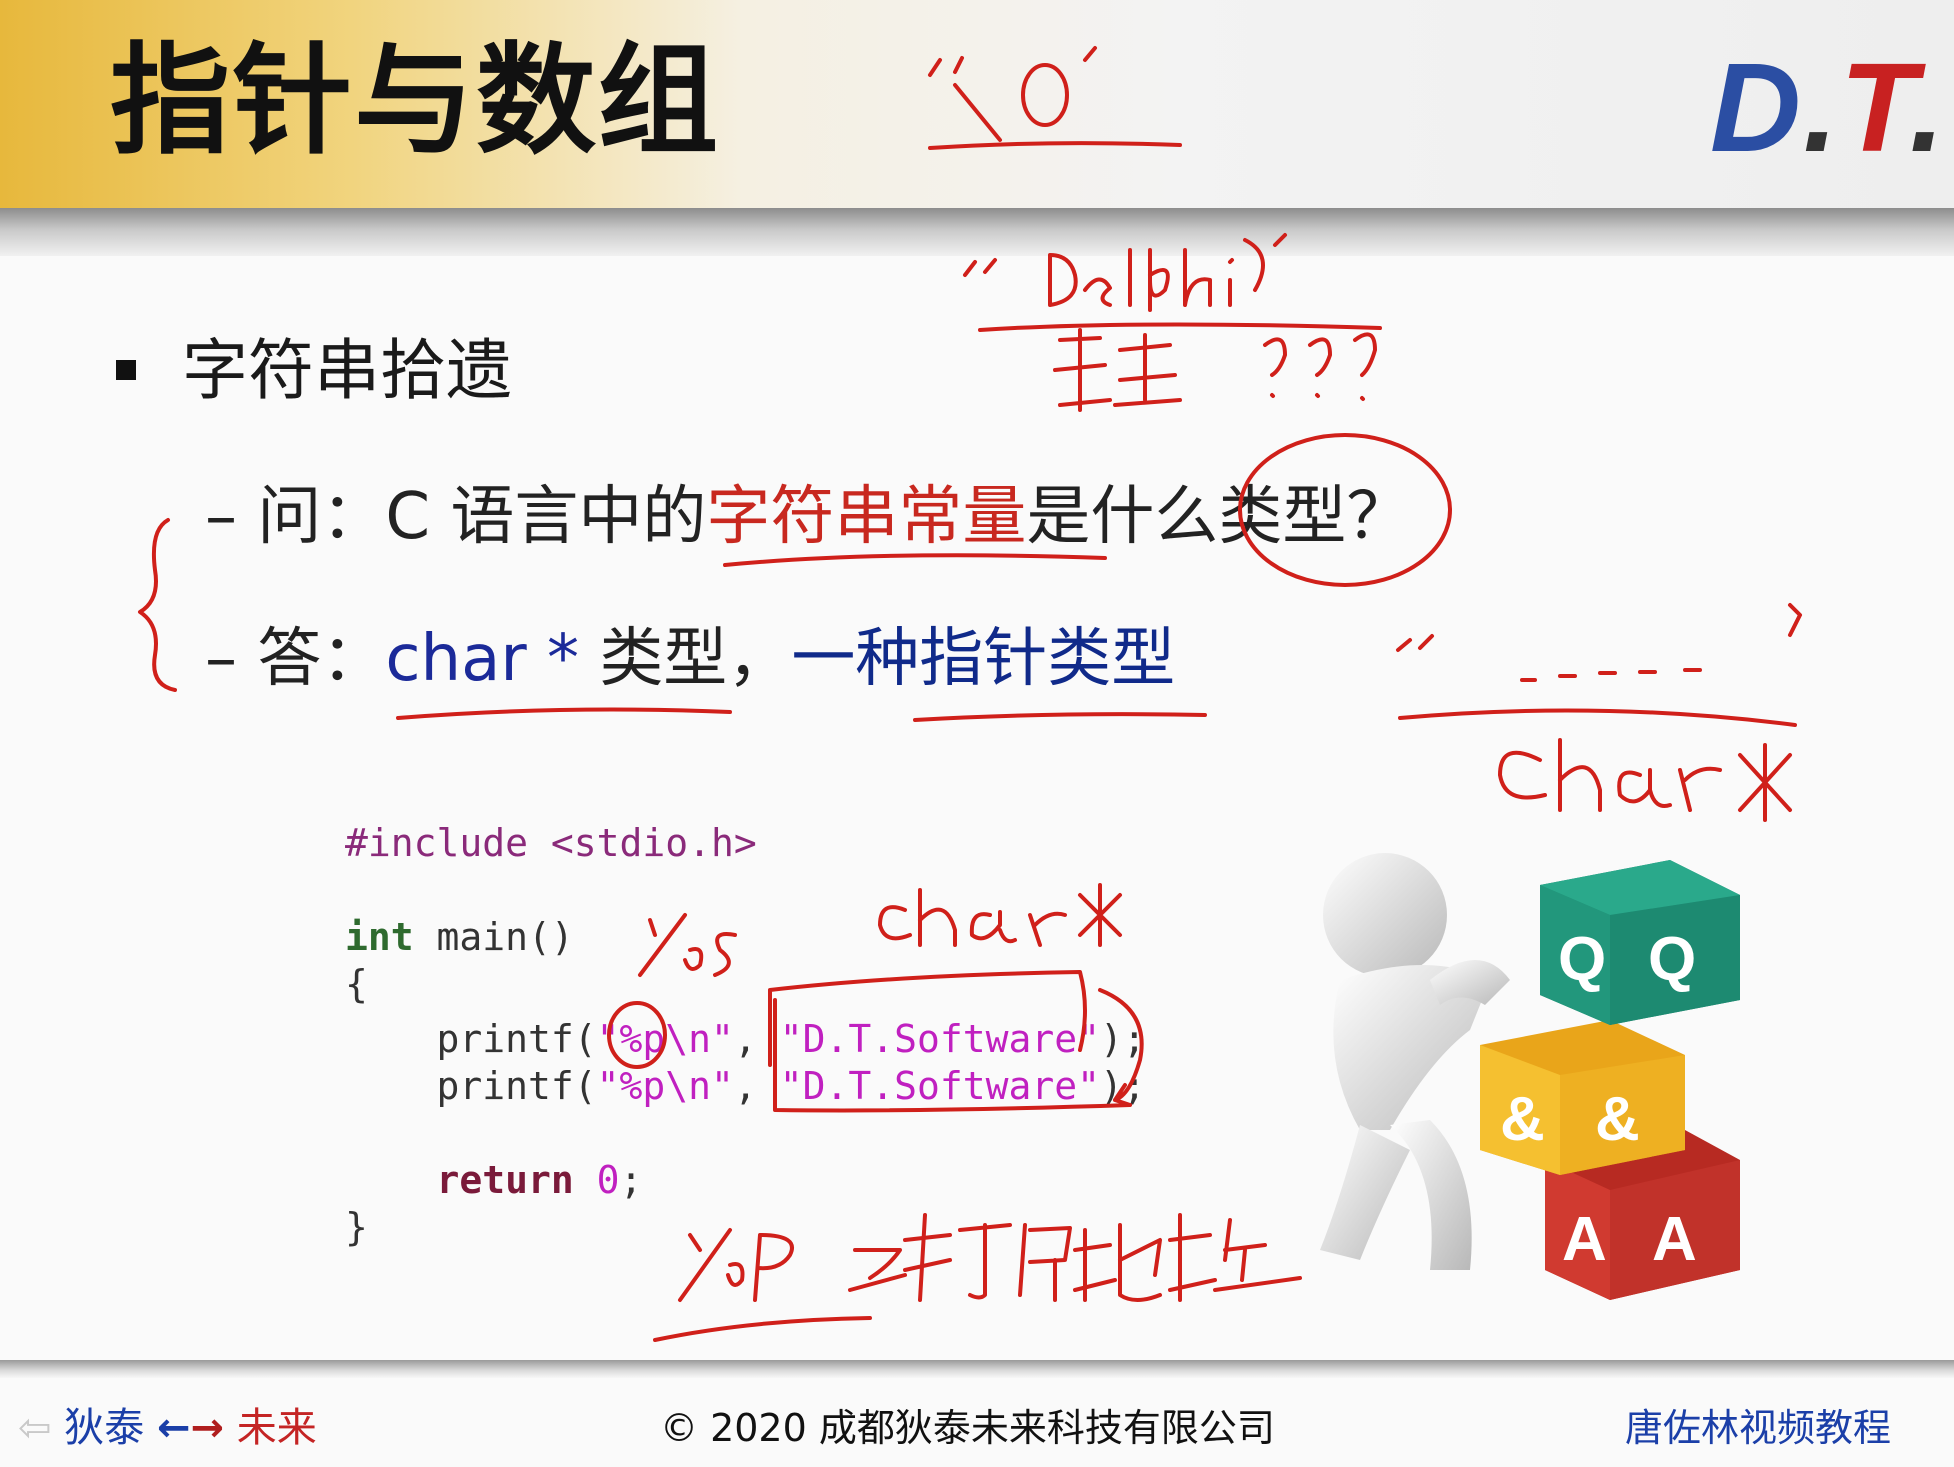  Describe the element at coordinates (1117, 1262) in the screenshot. I see `ink-di` at that location.